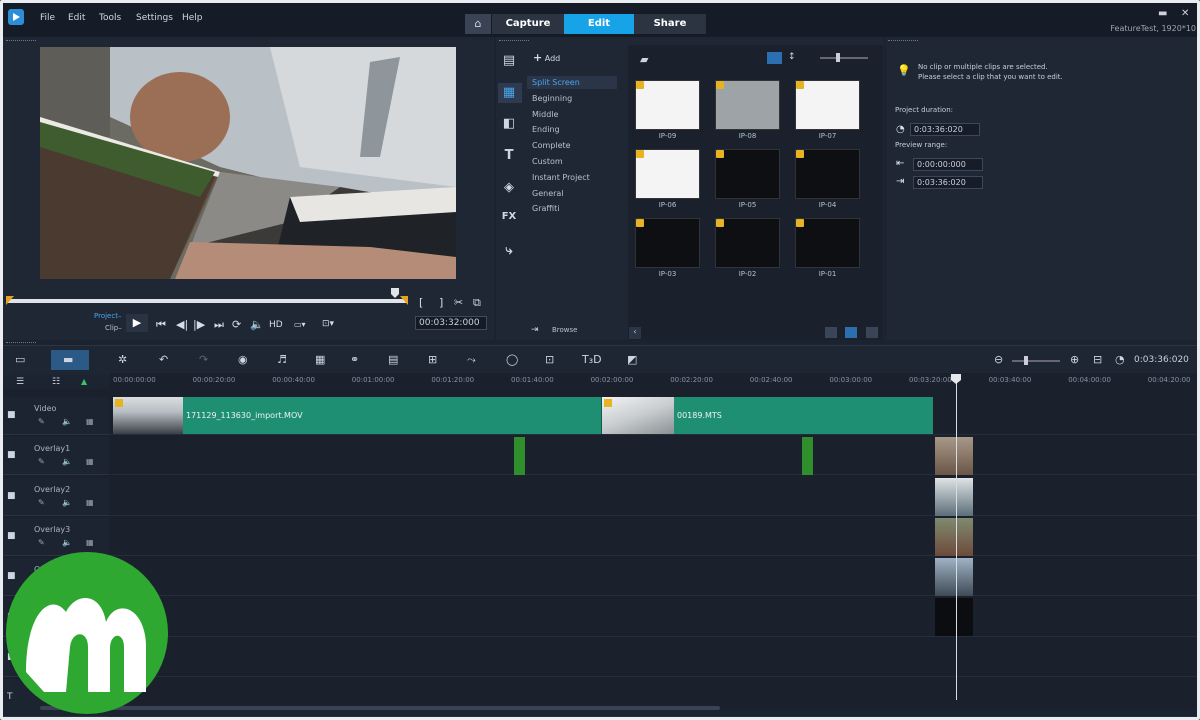  Describe the element at coordinates (1097, 359) in the screenshot. I see `fit-project-icon: ⊟` at that location.